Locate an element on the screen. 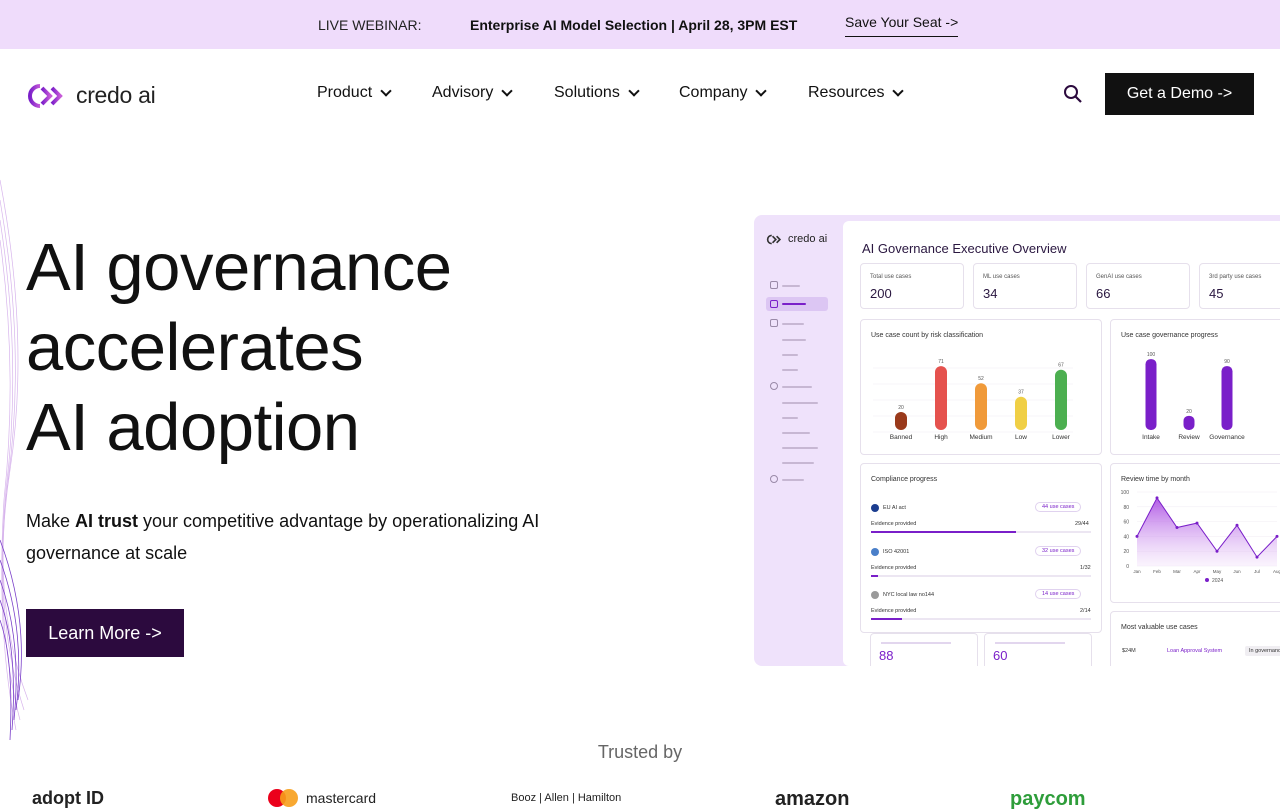 Image resolution: width=1280 pixels, height=811 pixels. logo-text: paycom is located at coordinates (1048, 799).